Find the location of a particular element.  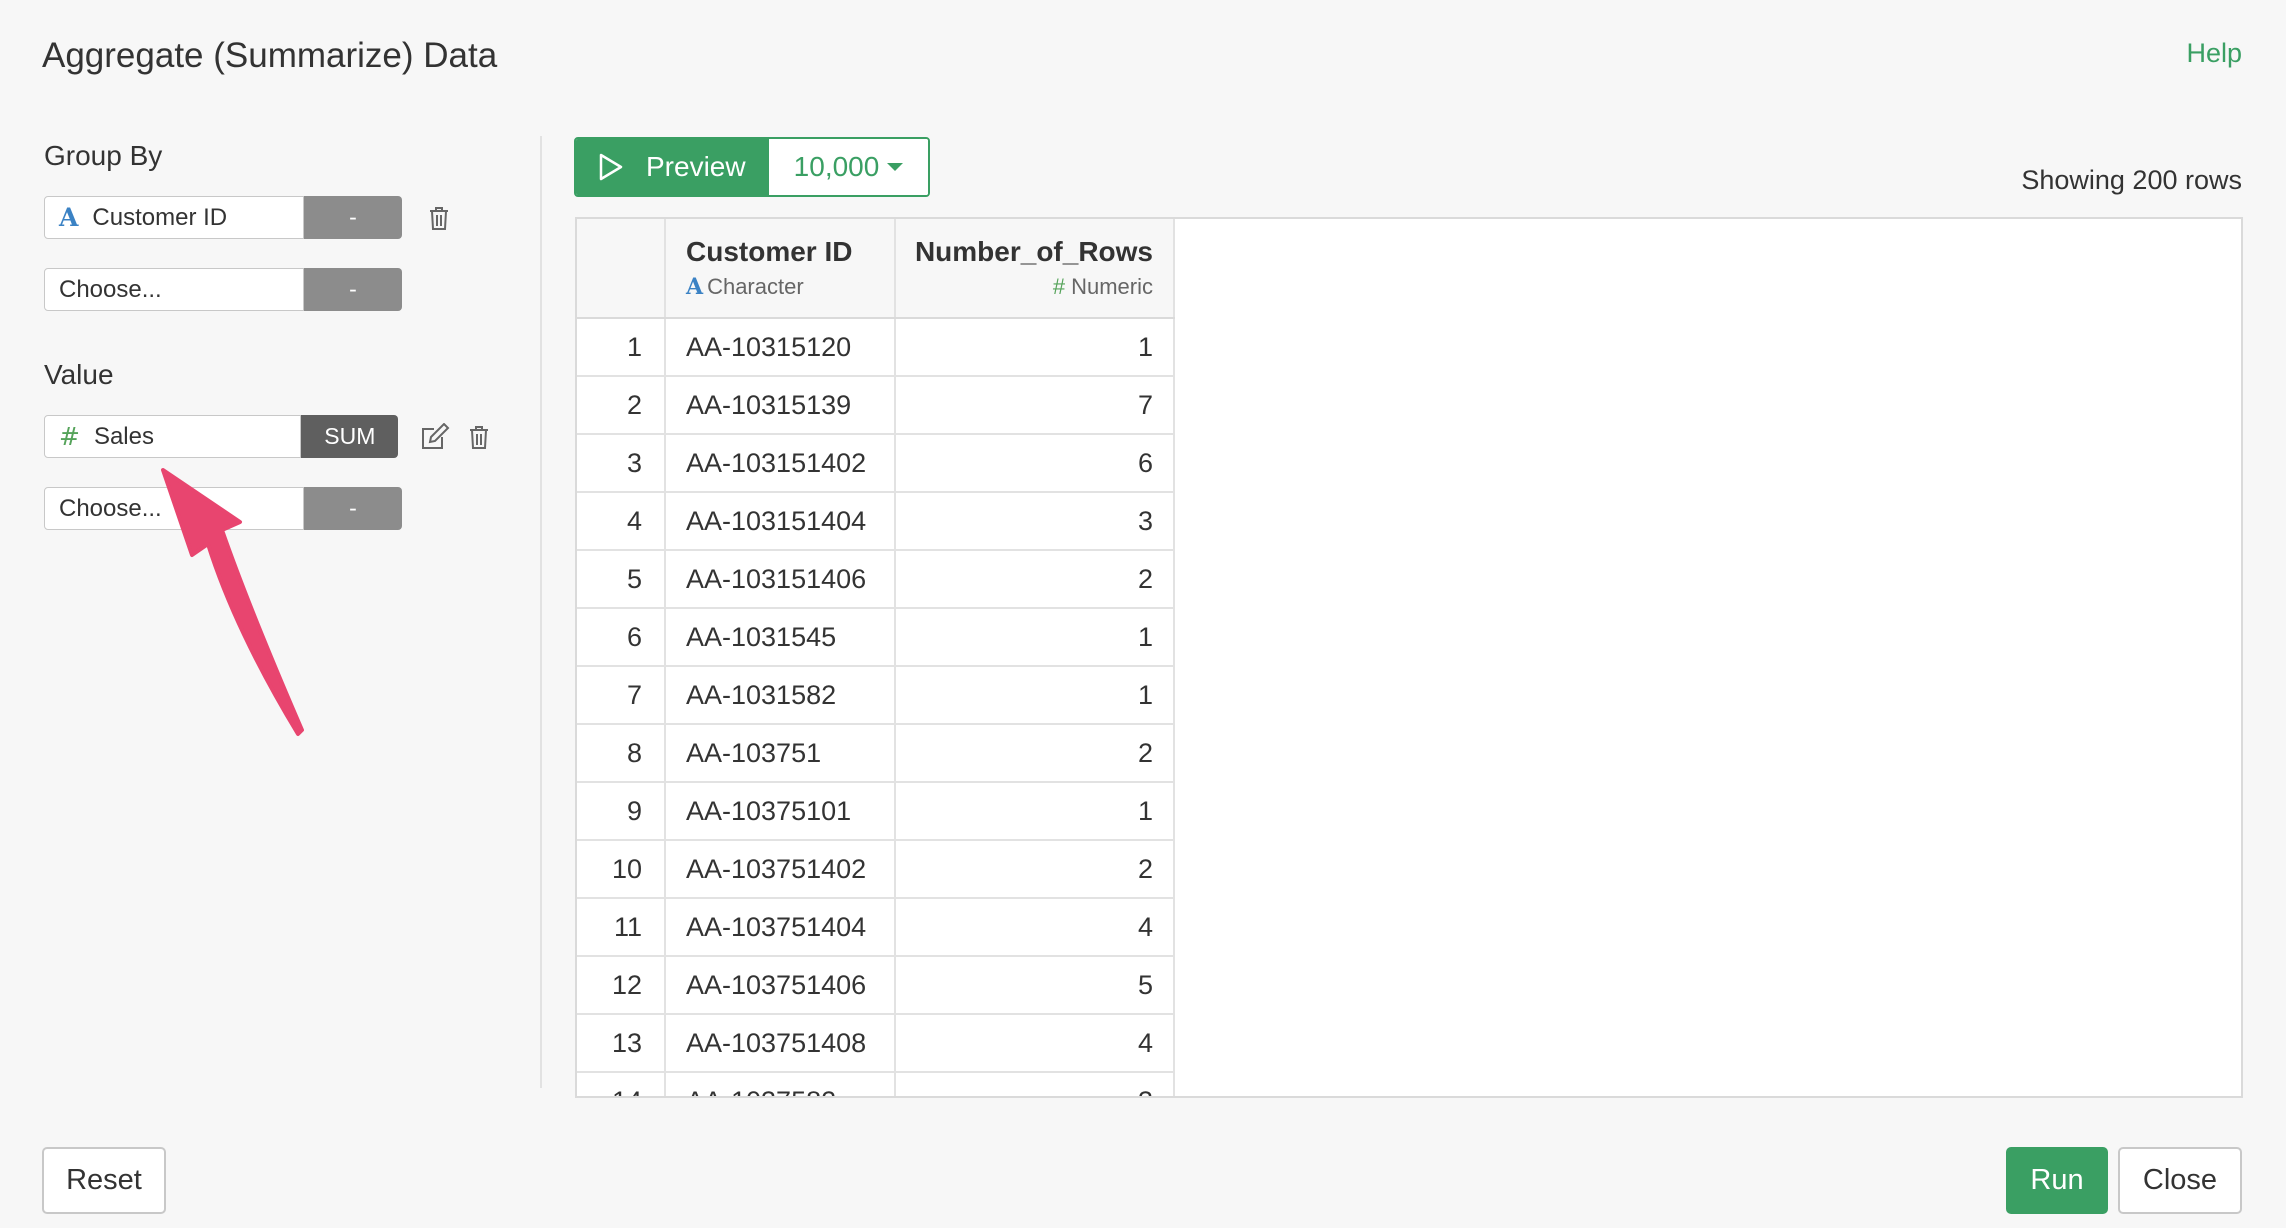

value-label: Value is located at coordinates (79, 374).